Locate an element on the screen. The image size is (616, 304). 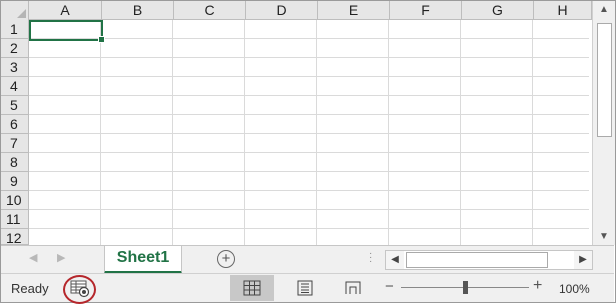
page-layout-icon is located at coordinates (305, 288).